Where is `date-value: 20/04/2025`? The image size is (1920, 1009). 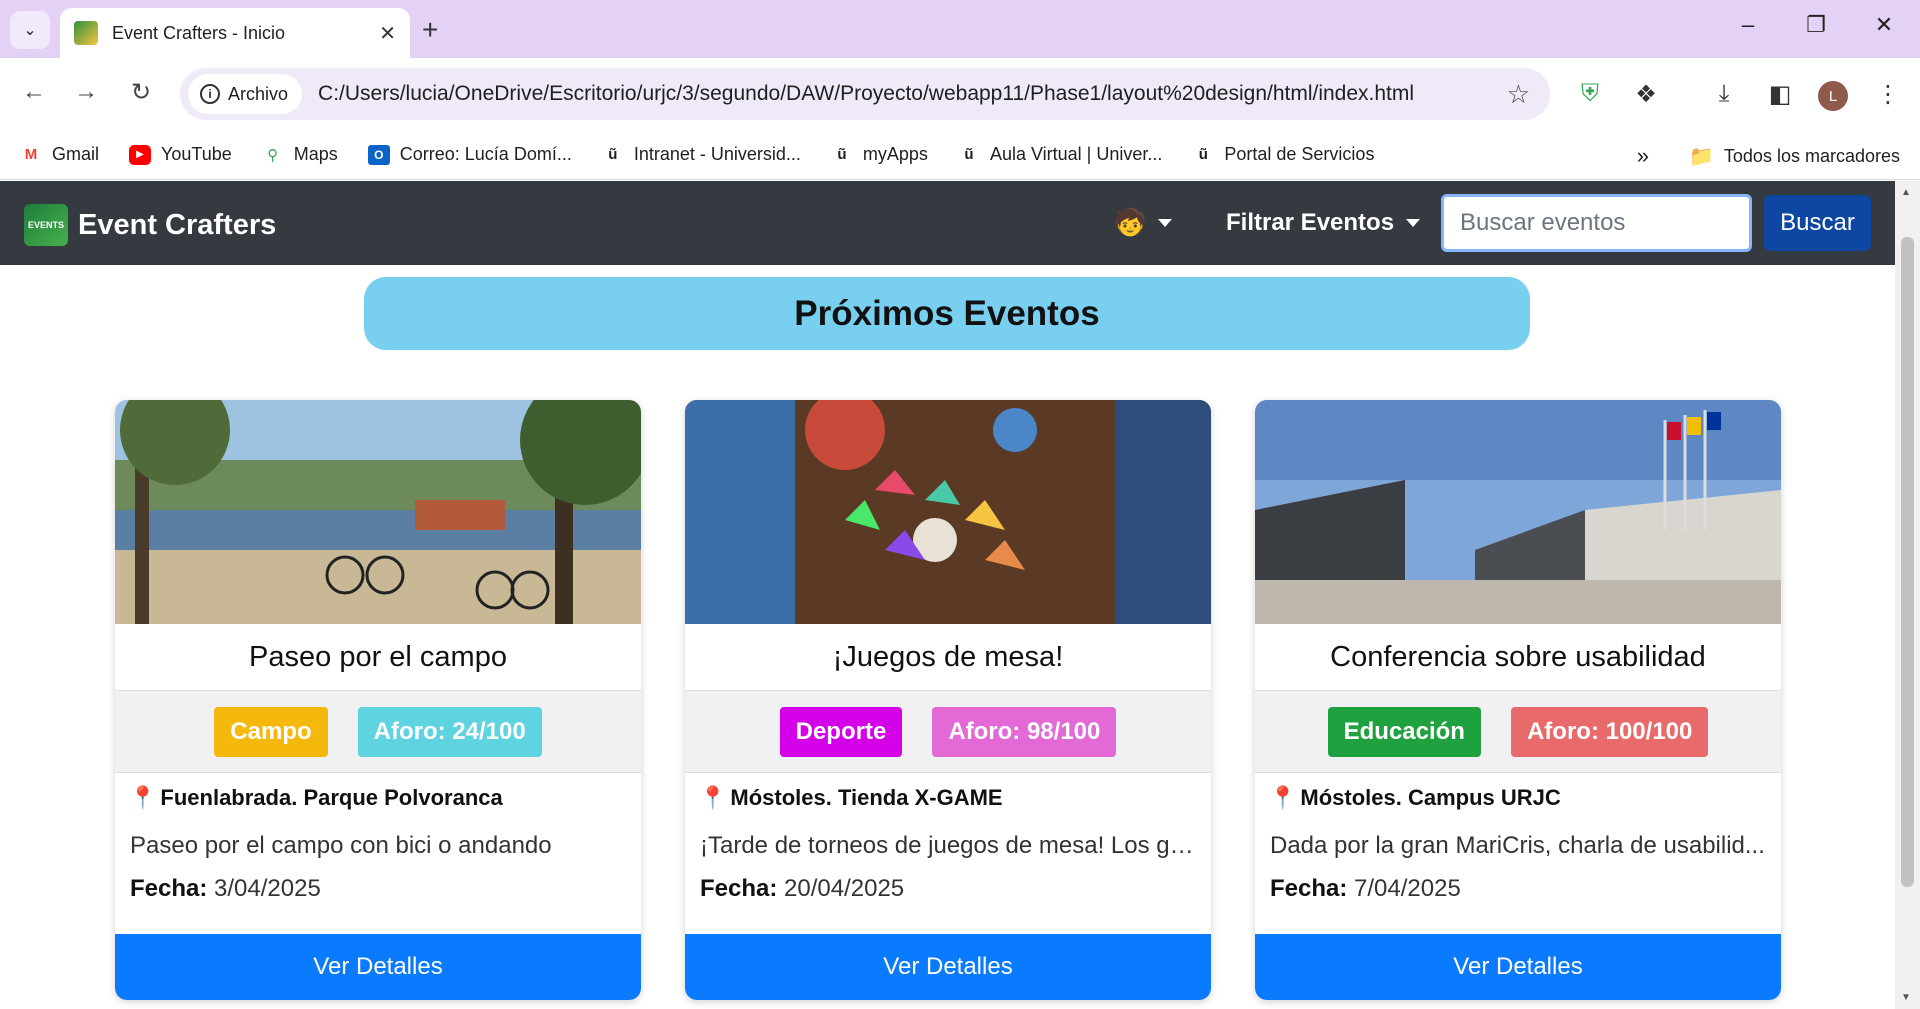 date-value: 20/04/2025 is located at coordinates (844, 888).